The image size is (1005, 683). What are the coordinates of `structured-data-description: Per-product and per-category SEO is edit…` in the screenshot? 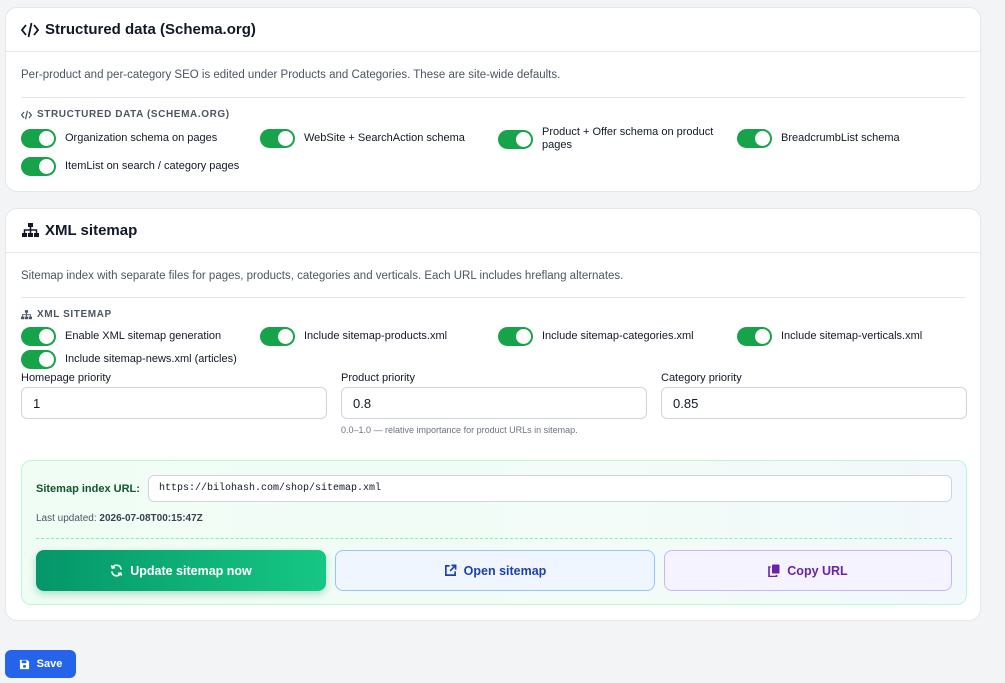 It's located at (291, 75).